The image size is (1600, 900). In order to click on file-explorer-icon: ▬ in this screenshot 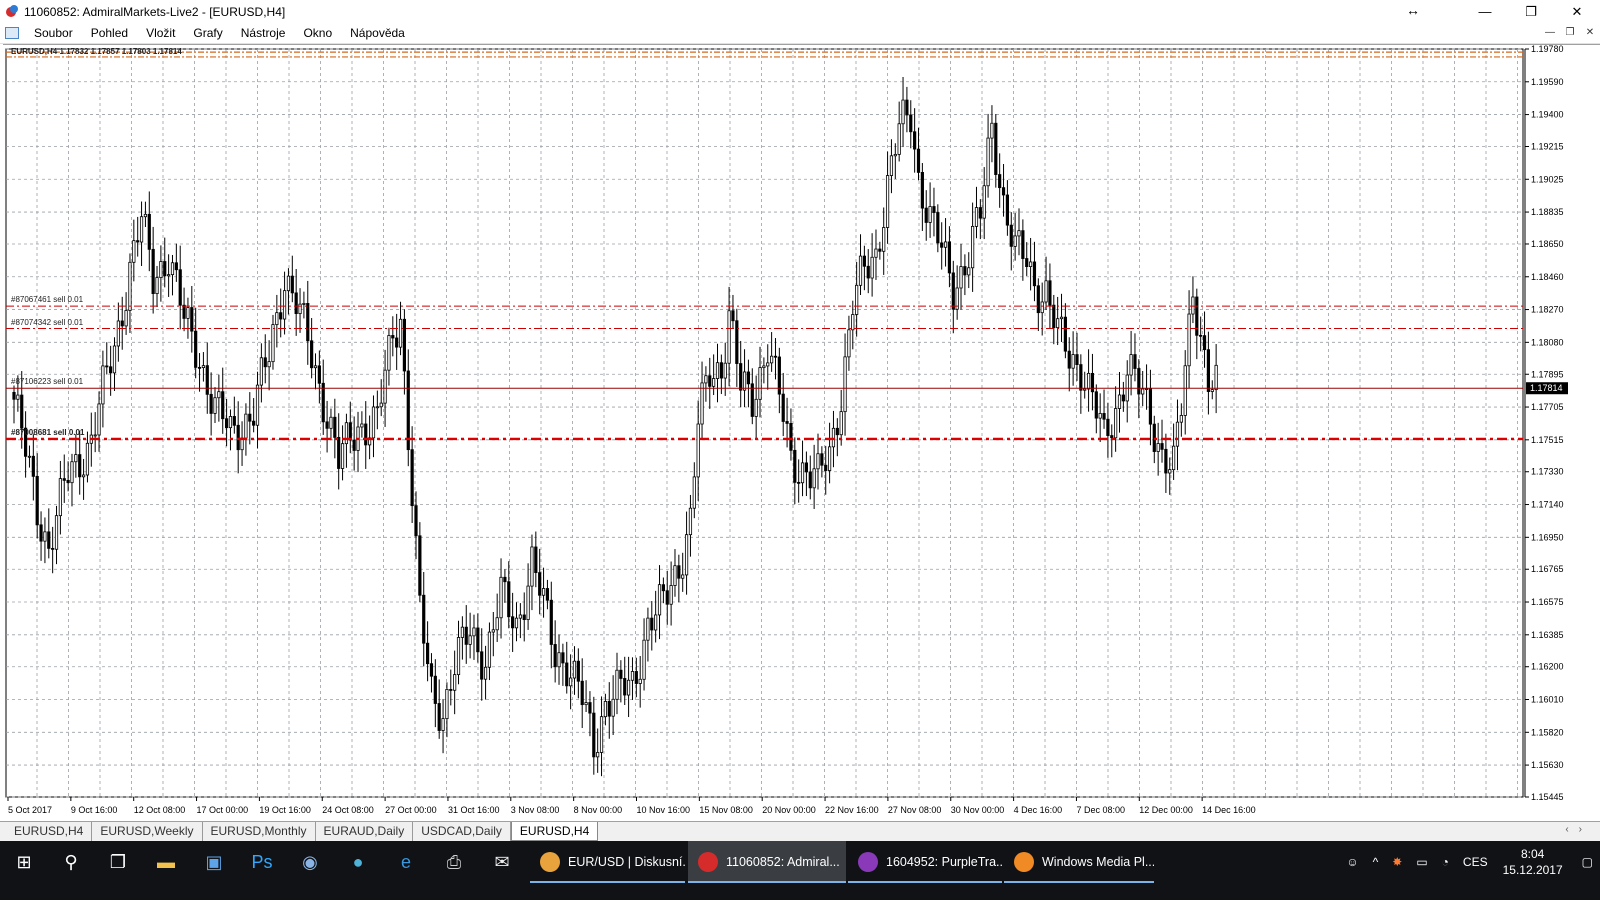, I will do `click(166, 862)`.